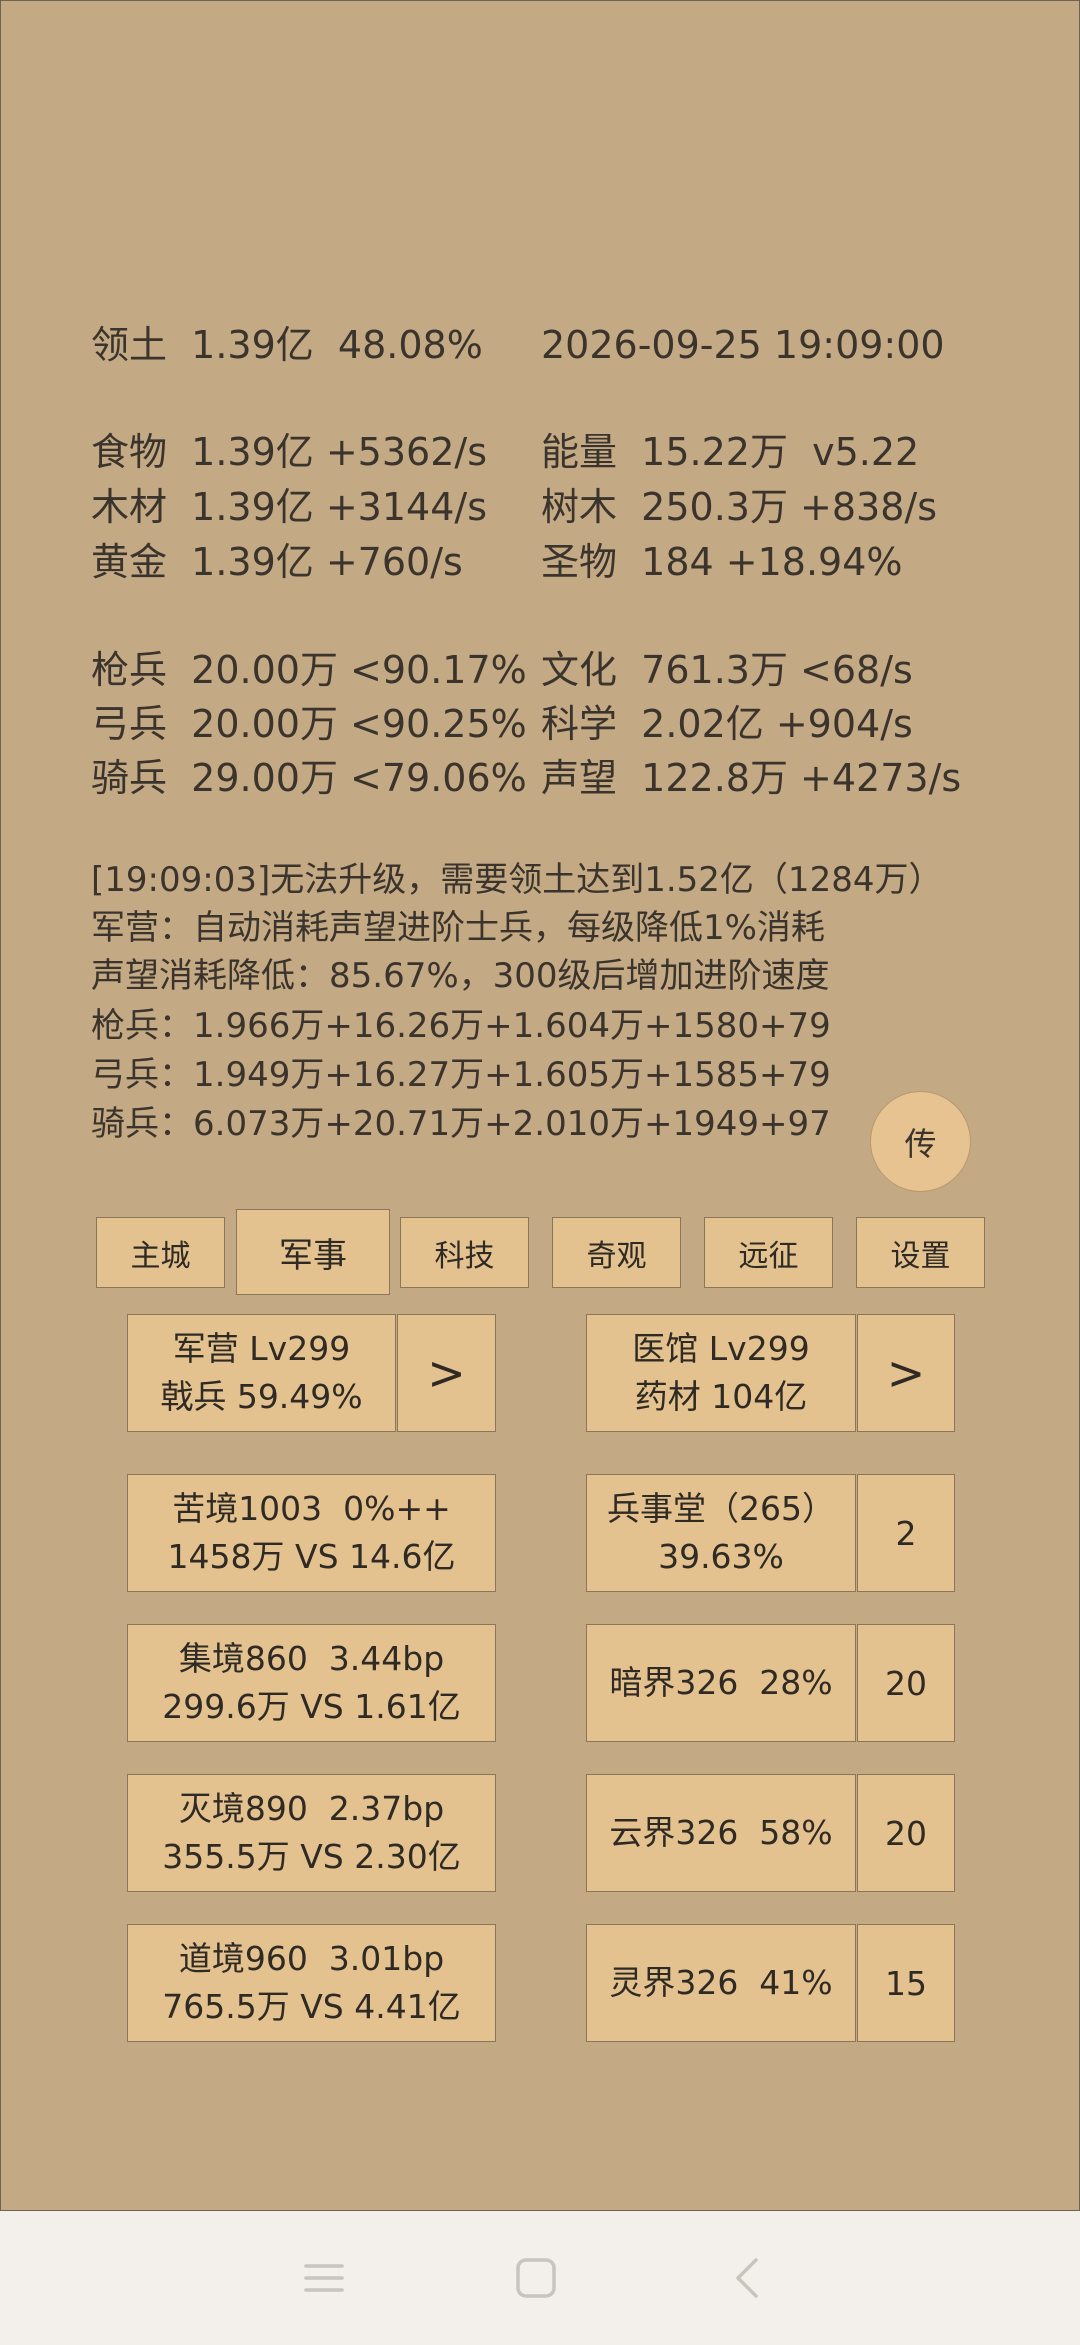  Describe the element at coordinates (464, 1252) in the screenshot. I see `tab-technology: 科技` at that location.